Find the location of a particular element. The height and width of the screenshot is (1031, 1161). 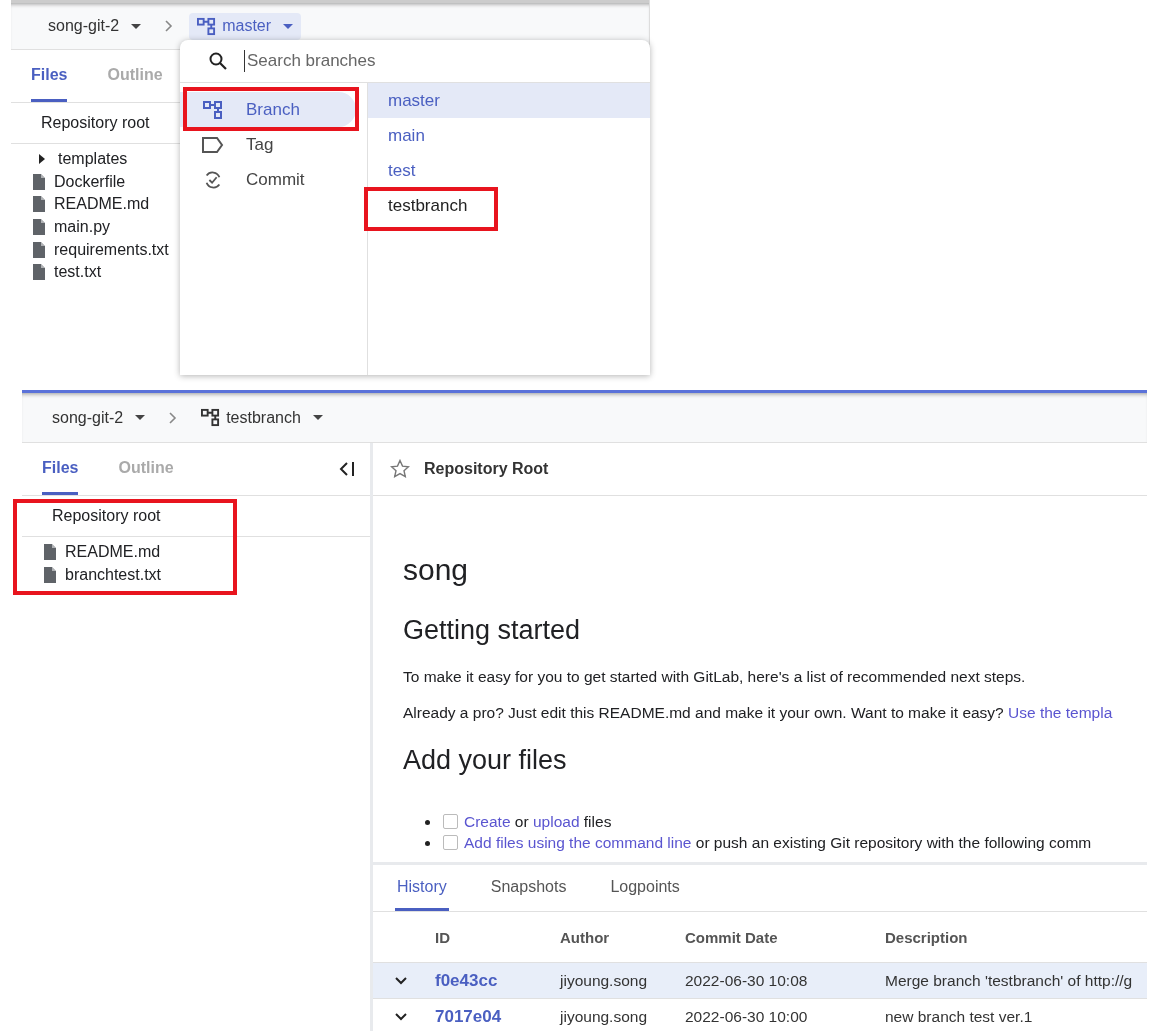

task-item-text: Add files using the command line or push an existing Git repository with the following comm is located at coordinates (778, 843).